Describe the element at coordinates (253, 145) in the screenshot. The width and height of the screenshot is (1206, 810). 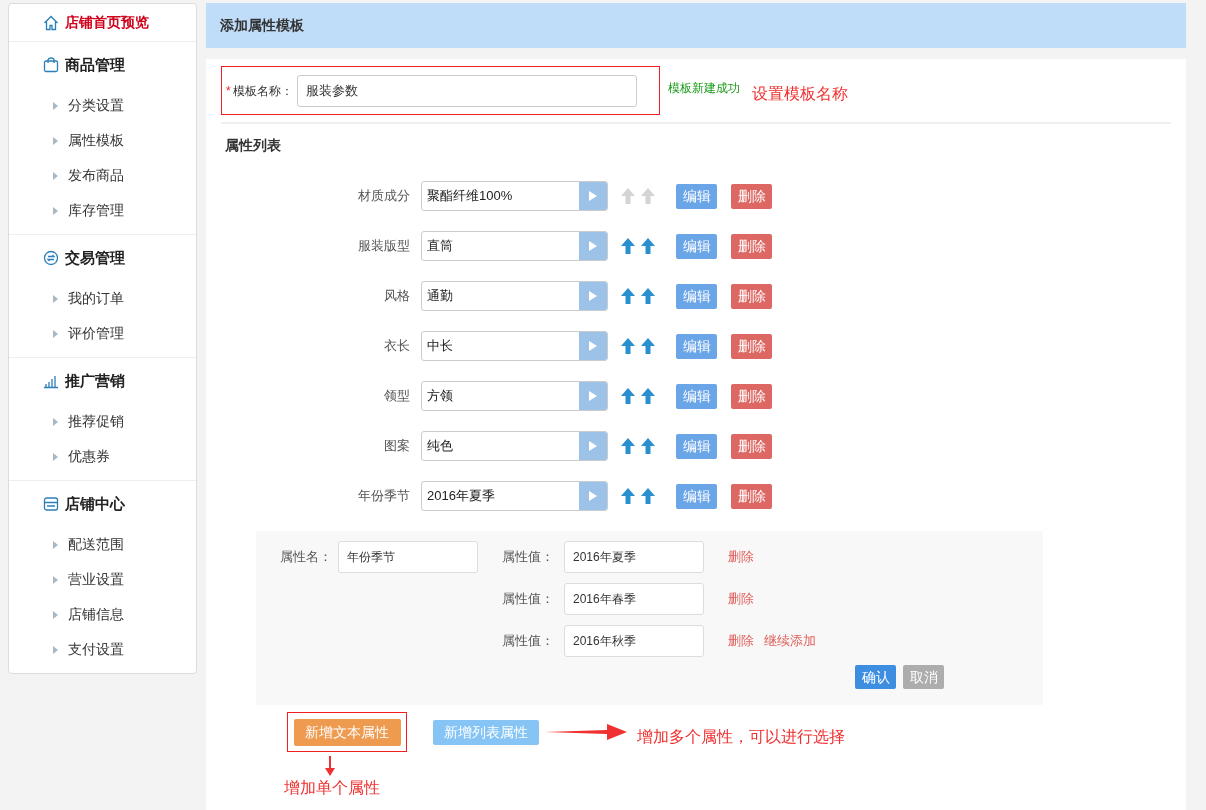
I see `section-title: 属性列表` at that location.